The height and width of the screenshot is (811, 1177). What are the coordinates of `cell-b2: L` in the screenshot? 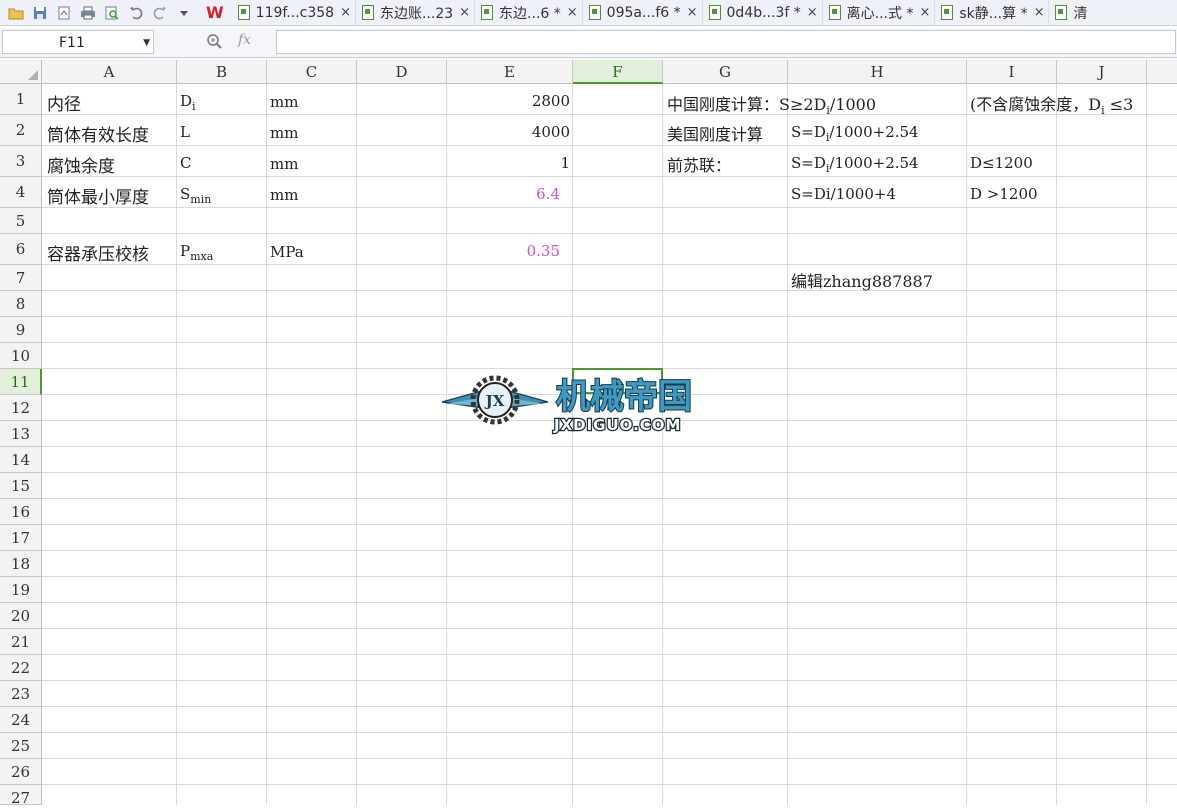 It's located at (185, 132).